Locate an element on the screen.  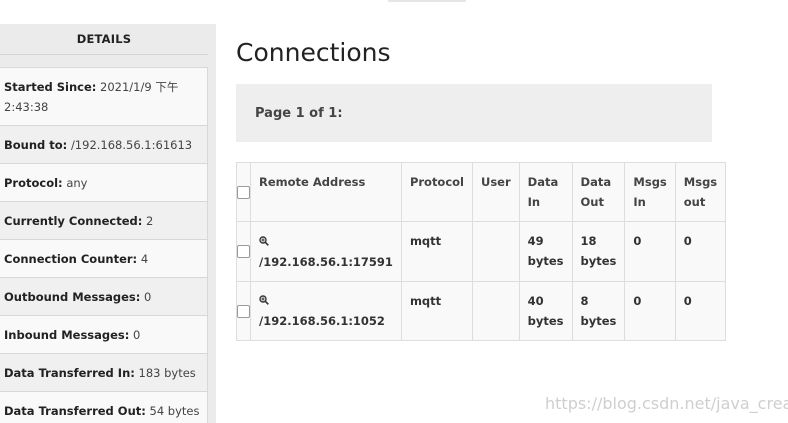
data-out-cell: 8 bytes is located at coordinates (598, 310).